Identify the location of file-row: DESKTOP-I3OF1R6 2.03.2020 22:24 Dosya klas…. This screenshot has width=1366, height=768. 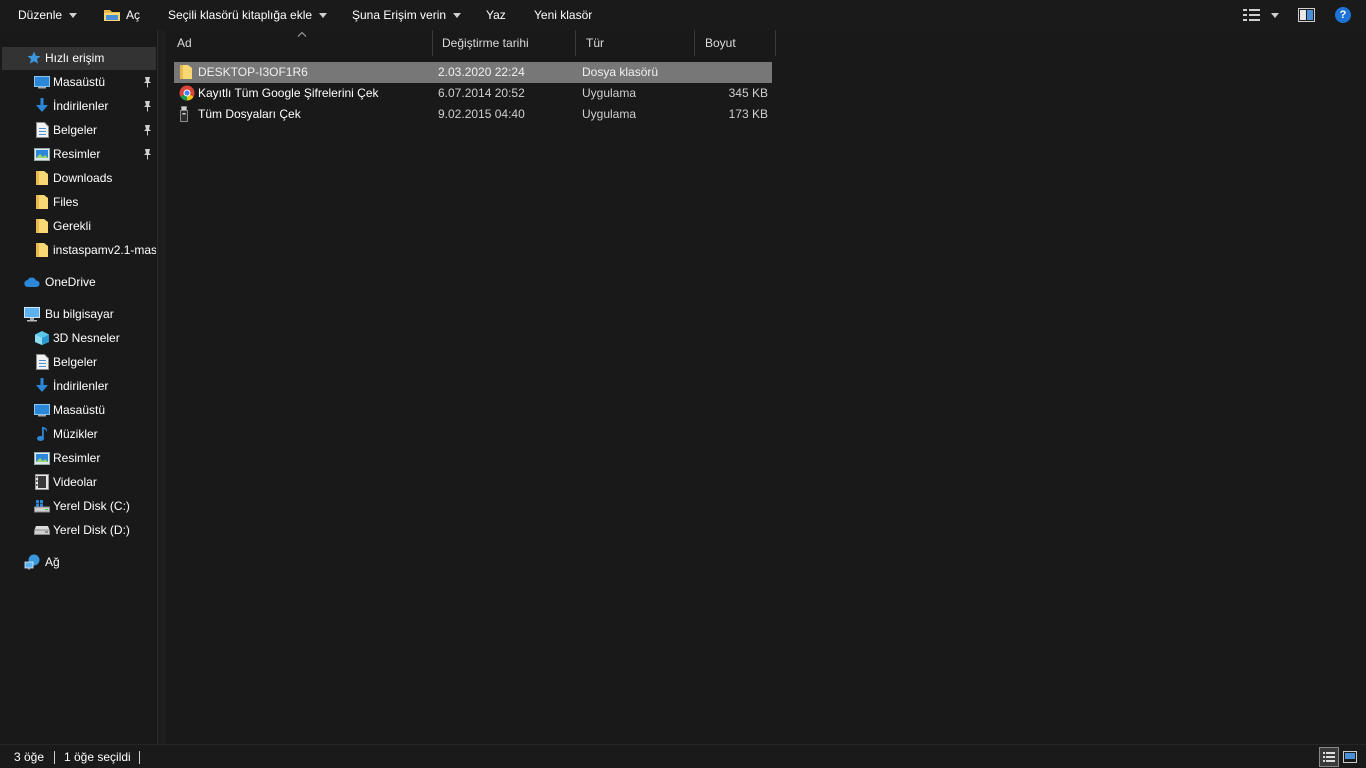
(473, 72).